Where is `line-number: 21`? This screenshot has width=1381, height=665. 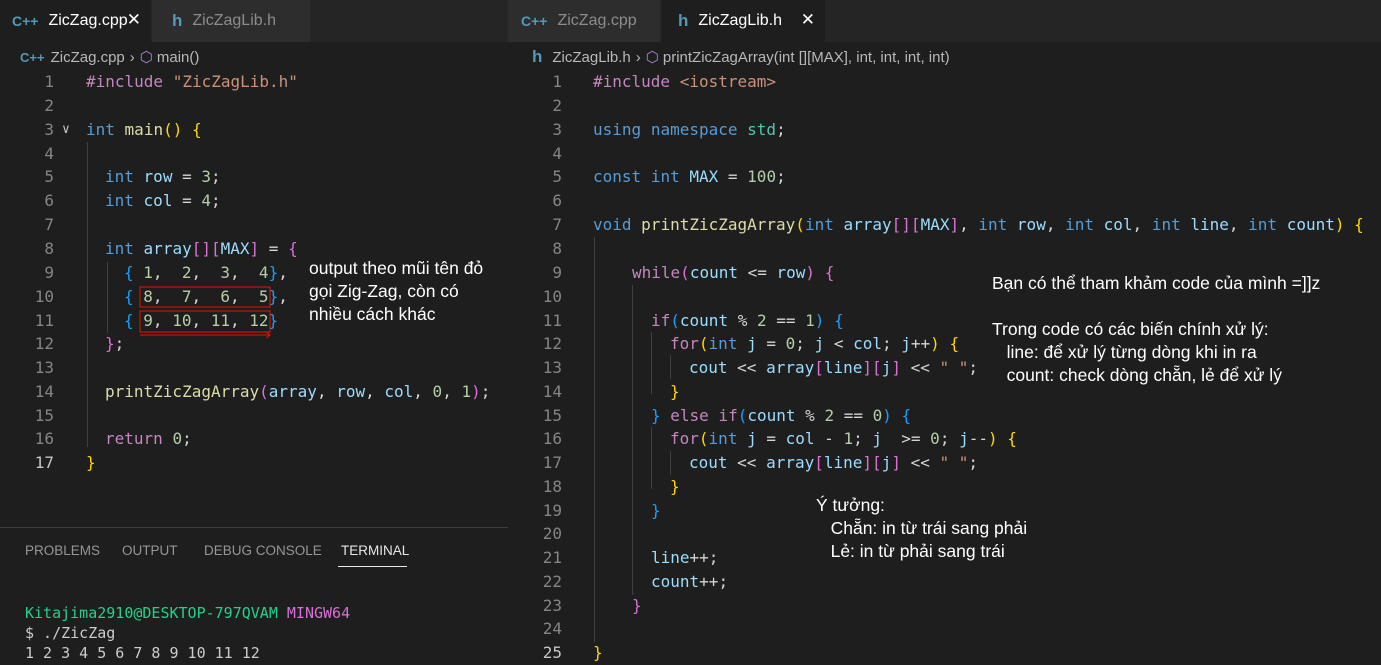
line-number: 21 is located at coordinates (552, 557).